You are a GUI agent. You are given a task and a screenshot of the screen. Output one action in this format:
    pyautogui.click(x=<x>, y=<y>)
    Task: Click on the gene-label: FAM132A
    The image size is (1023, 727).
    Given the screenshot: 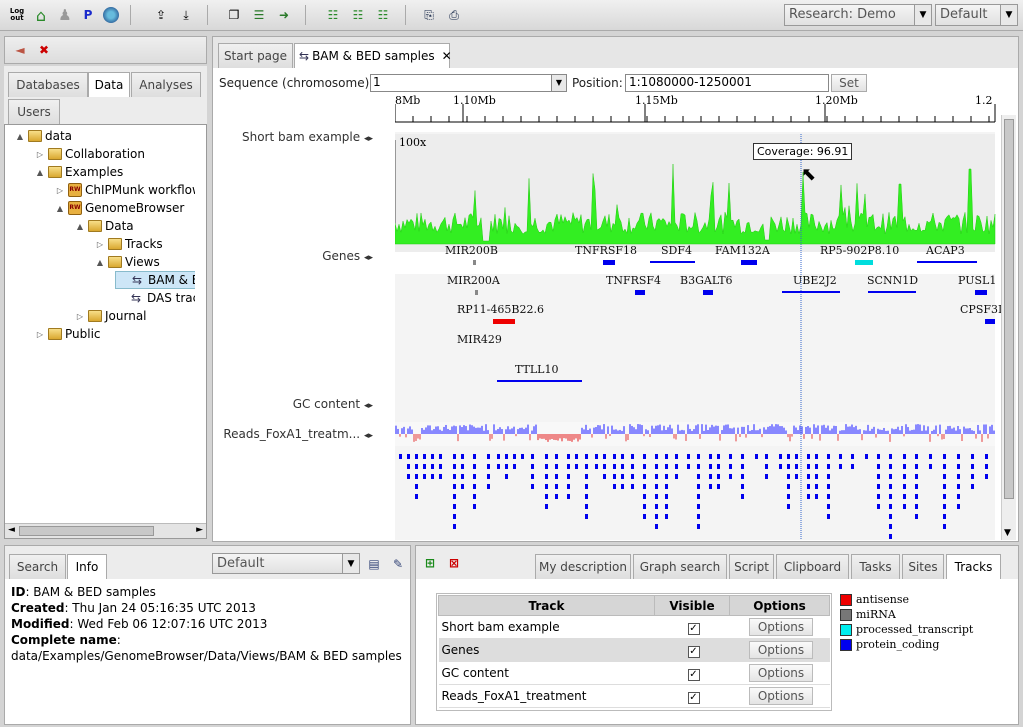 What is the action you would take?
    pyautogui.click(x=742, y=250)
    